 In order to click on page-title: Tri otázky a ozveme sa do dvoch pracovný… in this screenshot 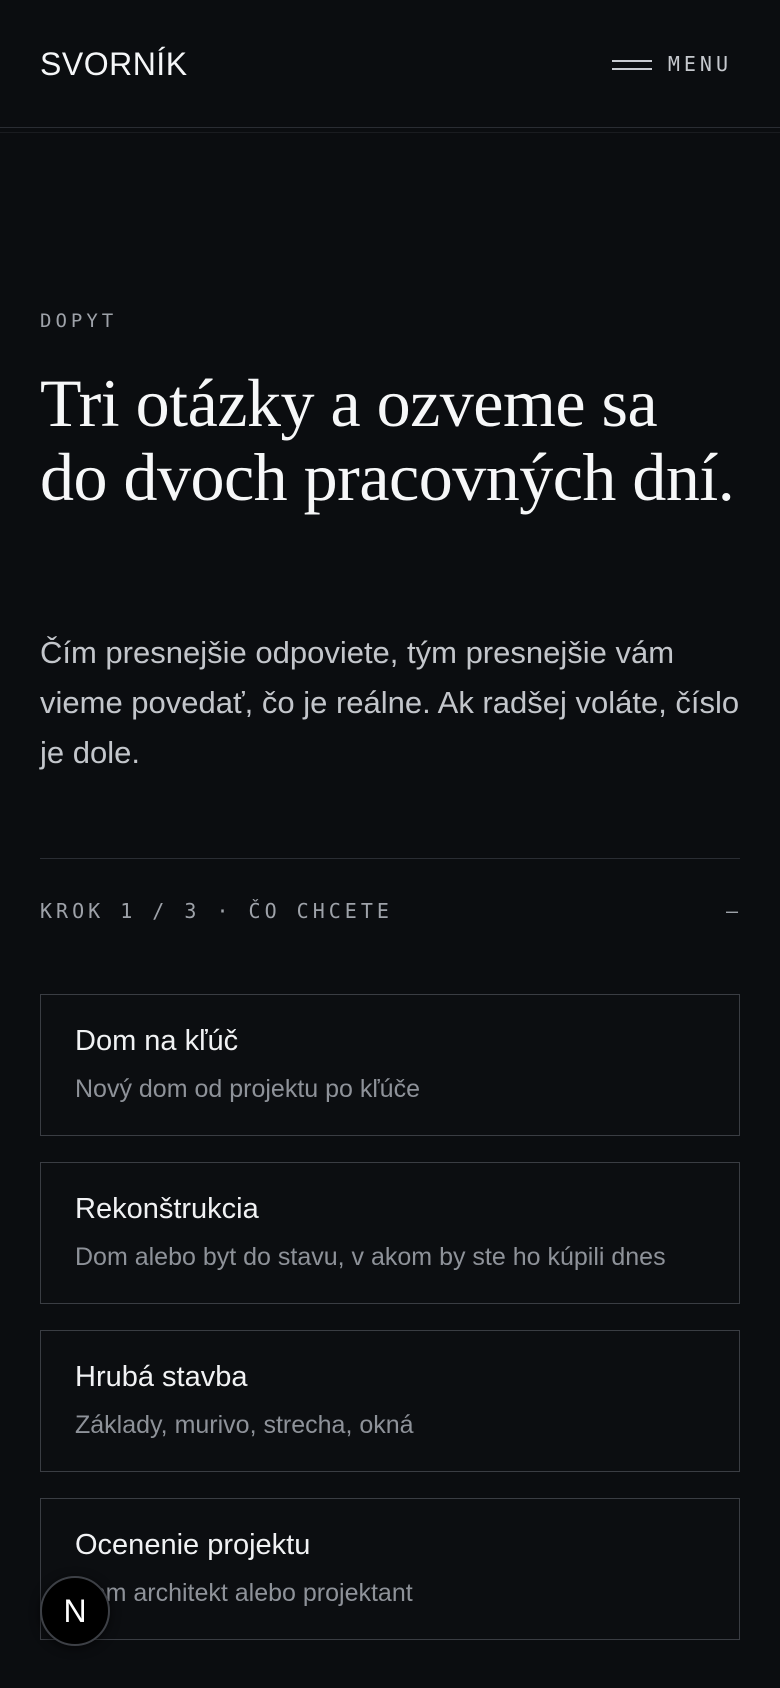, I will do `click(387, 440)`.